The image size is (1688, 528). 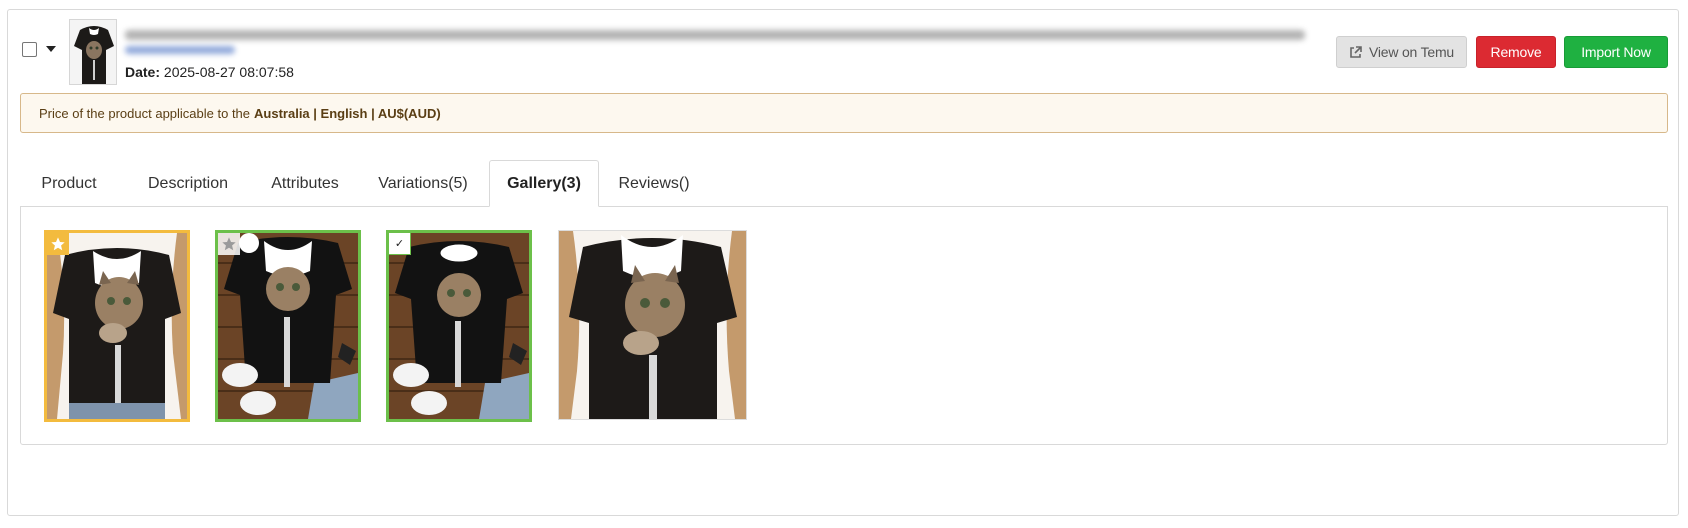 What do you see at coordinates (69, 184) in the screenshot?
I see `tab-product: Product` at bounding box center [69, 184].